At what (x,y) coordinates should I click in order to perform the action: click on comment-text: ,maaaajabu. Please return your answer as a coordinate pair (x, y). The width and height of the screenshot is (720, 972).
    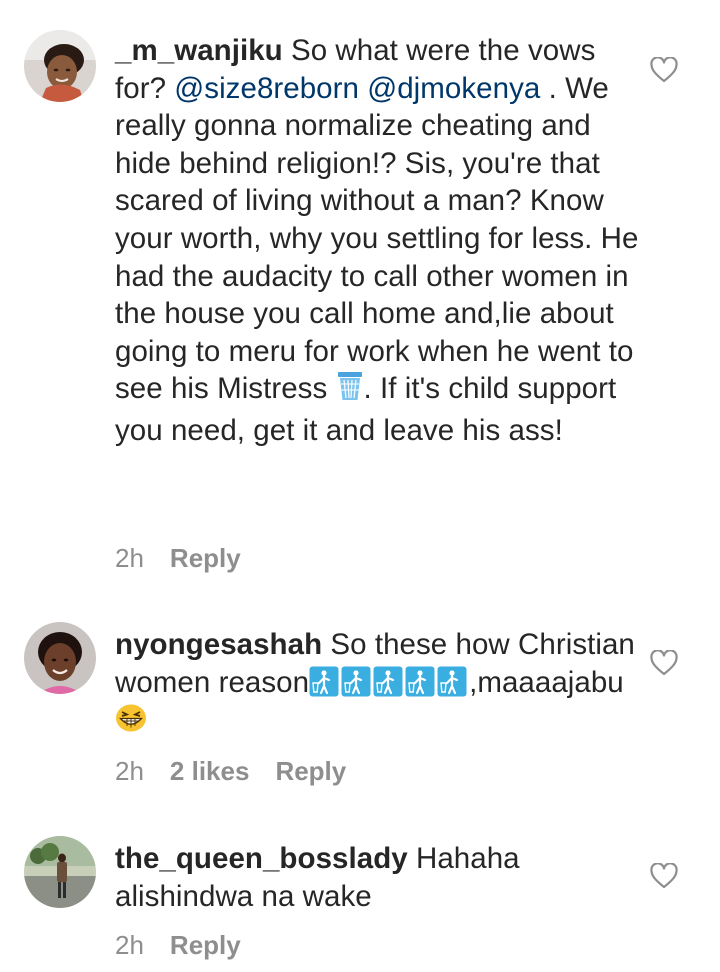
    Looking at the image, I should click on (546, 682).